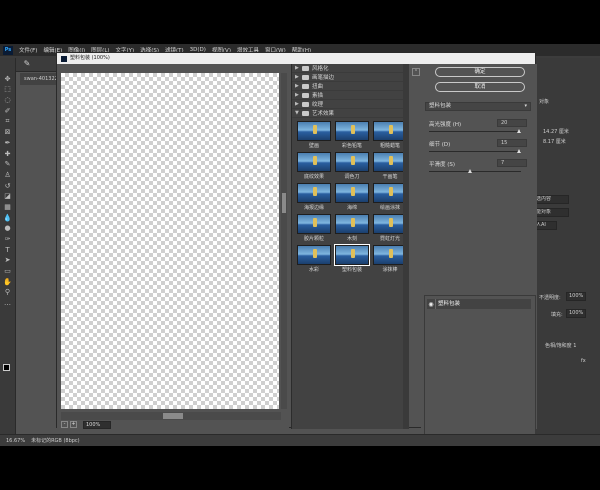 The height and width of the screenshot is (490, 600). What do you see at coordinates (297, 104) in the screenshot?
I see `chevron-right-icon: ▶` at bounding box center [297, 104].